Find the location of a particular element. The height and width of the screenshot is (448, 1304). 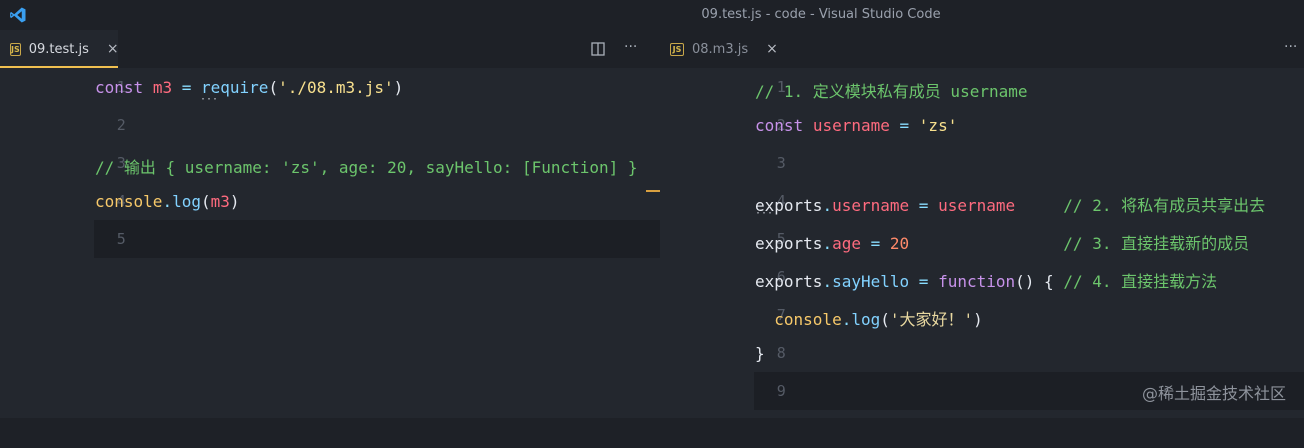

code-line: 2 const username = 'zs' is located at coordinates (982, 125).